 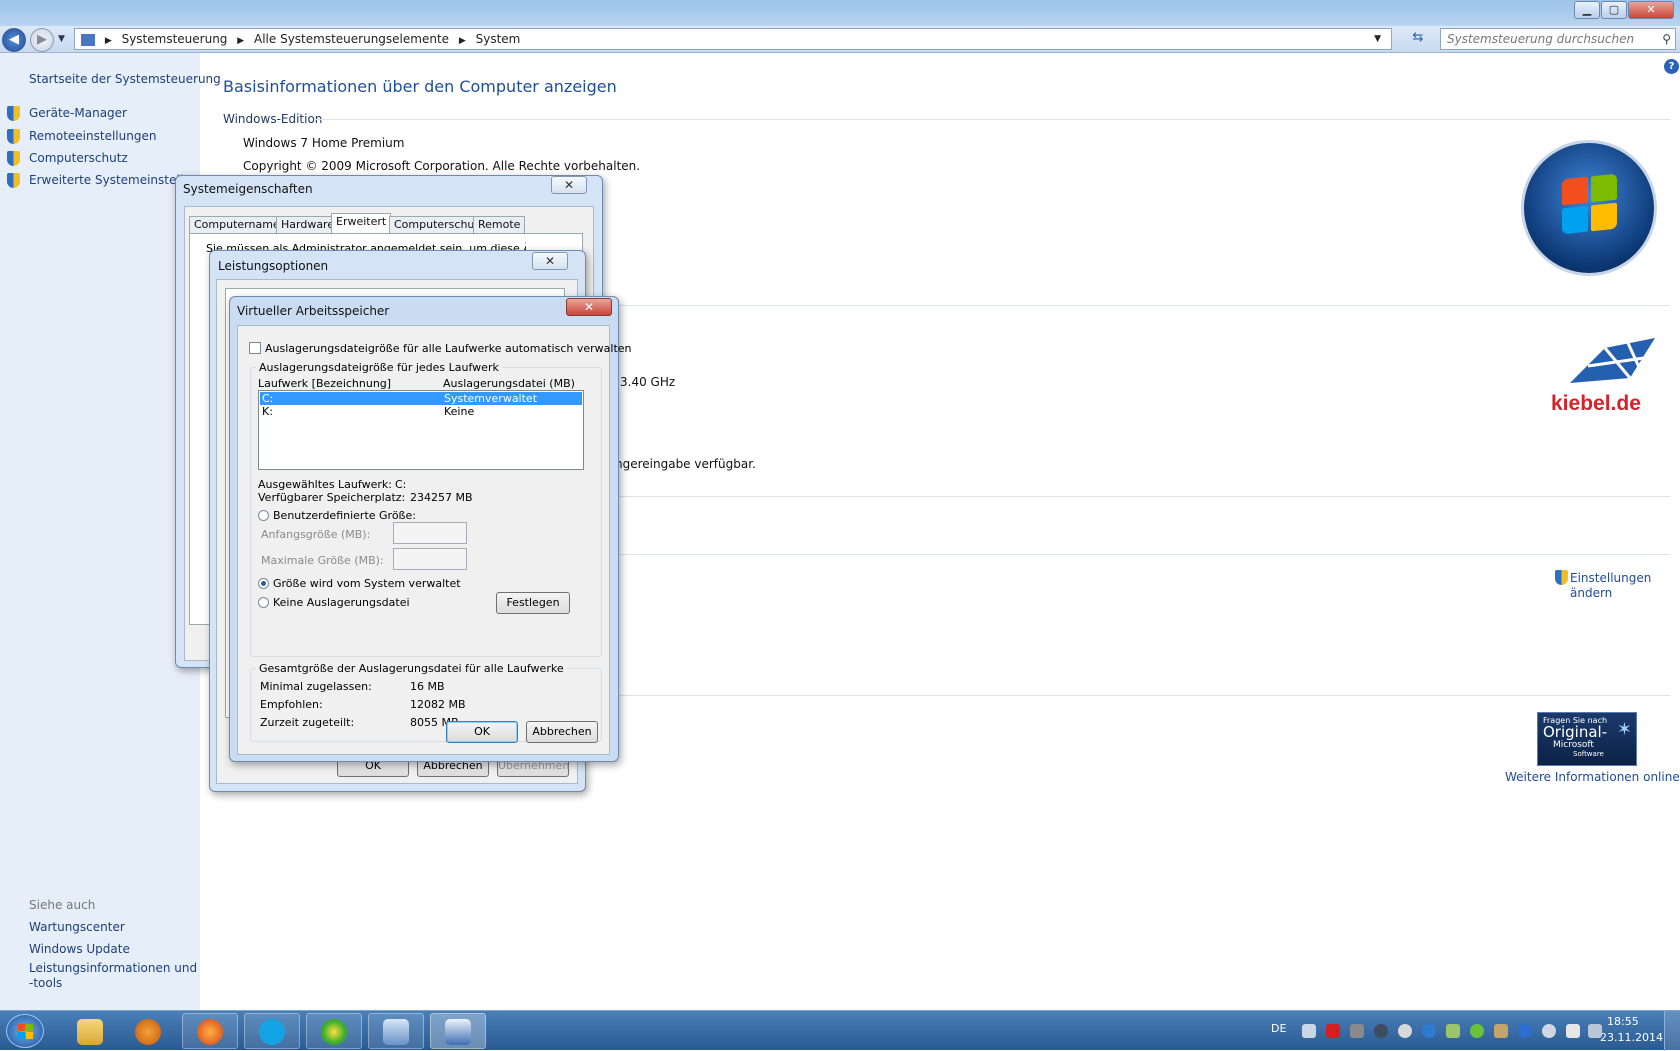 What do you see at coordinates (491, 398) in the screenshot?
I see `drive-pagefile: Systemverwaltet` at bounding box center [491, 398].